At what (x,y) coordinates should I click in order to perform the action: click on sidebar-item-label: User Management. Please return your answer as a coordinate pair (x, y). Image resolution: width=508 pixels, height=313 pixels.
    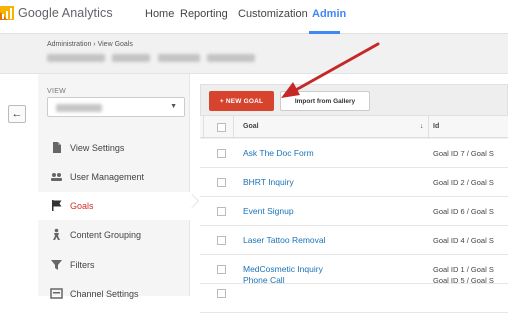
    Looking at the image, I should click on (107, 177).